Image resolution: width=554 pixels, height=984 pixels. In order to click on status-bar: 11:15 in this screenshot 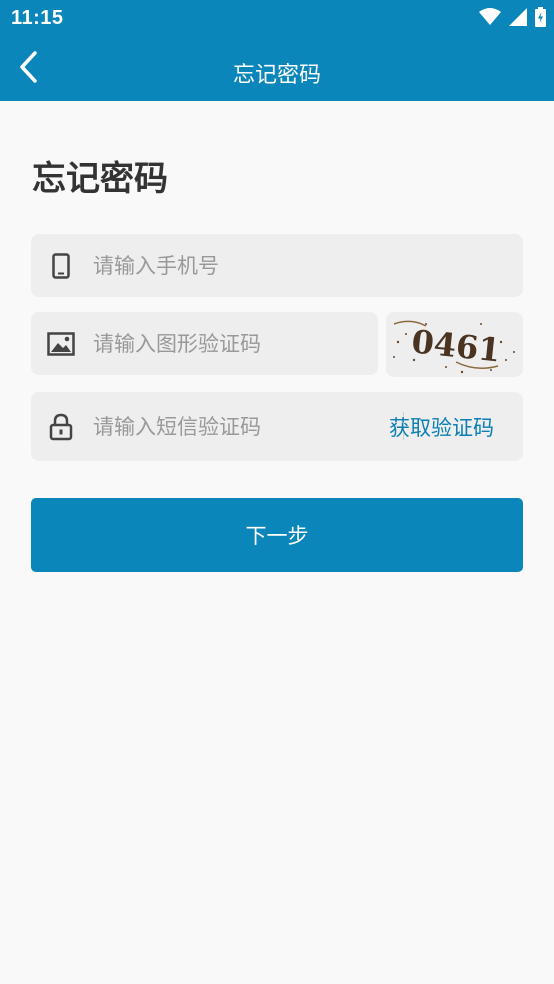, I will do `click(277, 19)`.